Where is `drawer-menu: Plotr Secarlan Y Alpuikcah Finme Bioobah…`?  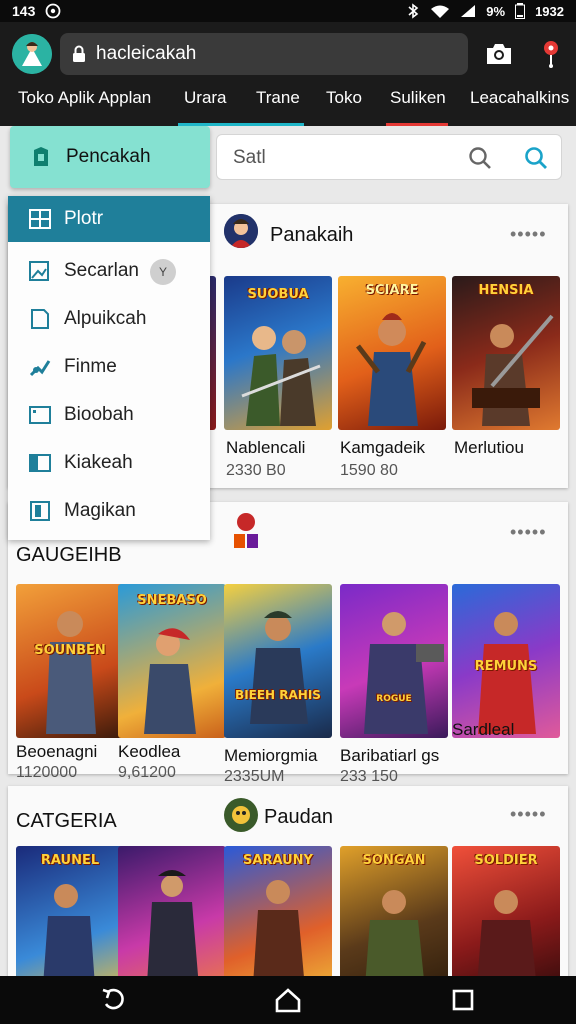 drawer-menu: Plotr Secarlan Y Alpuikcah Finme Bioobah… is located at coordinates (109, 368).